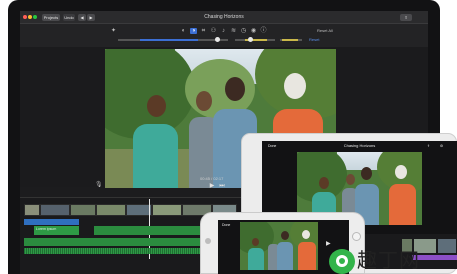 The image size is (457, 274). Describe the element at coordinates (253, 31) in the screenshot. I see `filter-icon: ◉` at that location.